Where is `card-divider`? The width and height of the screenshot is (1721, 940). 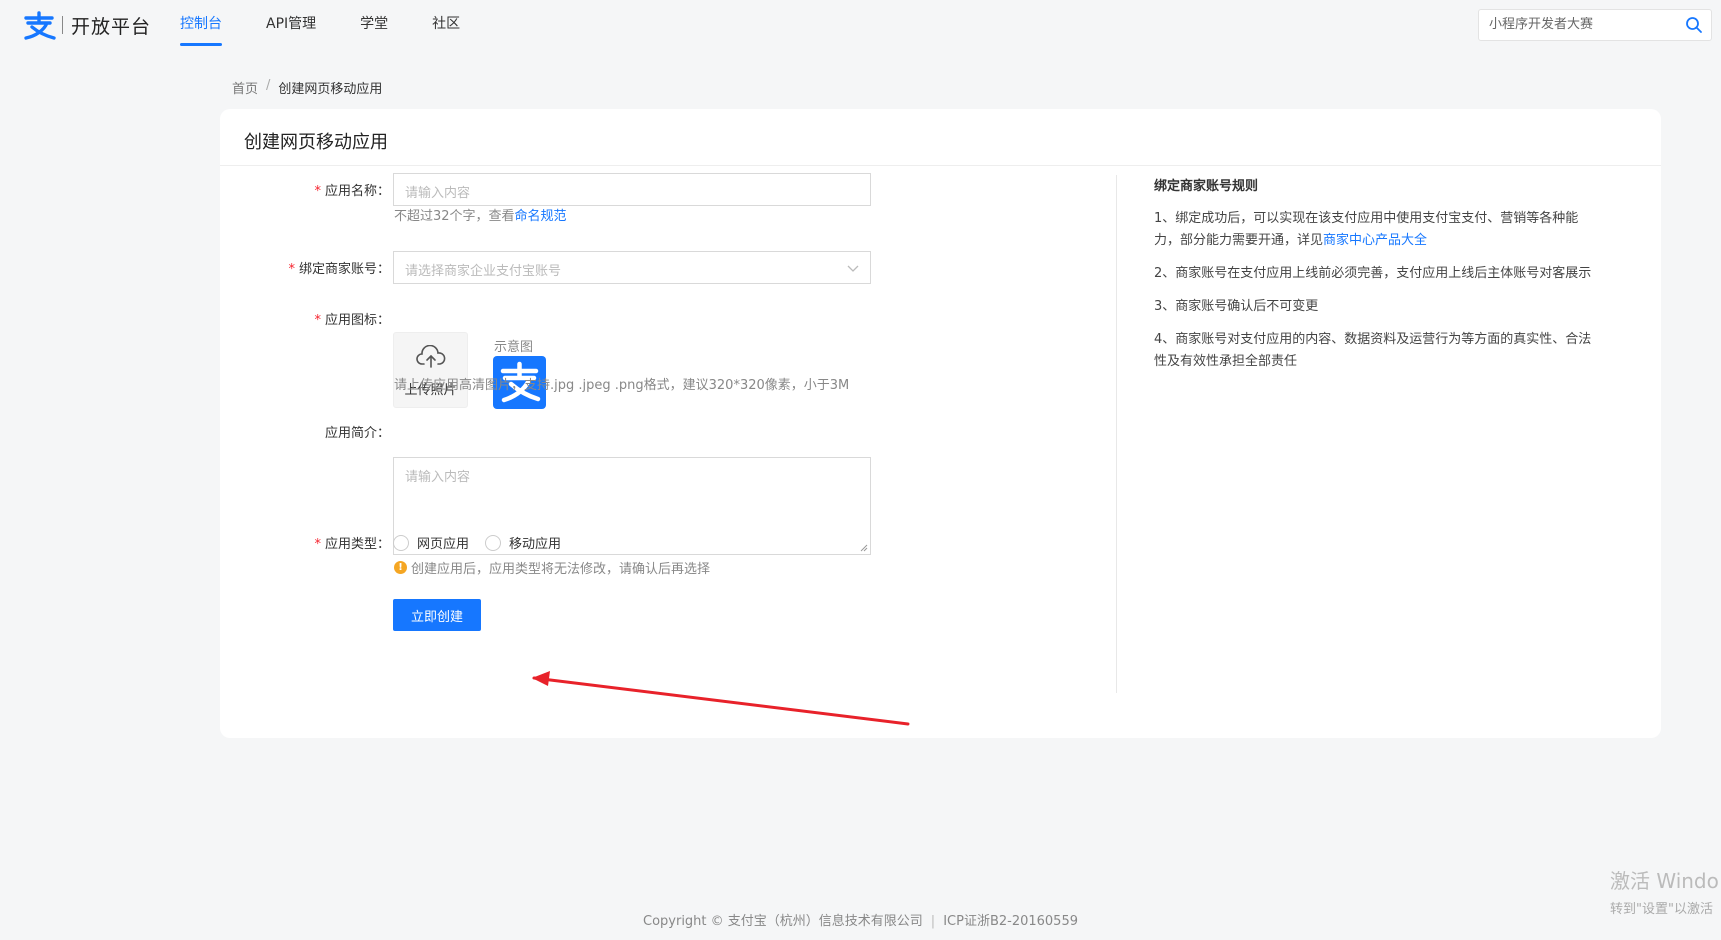
card-divider is located at coordinates (940, 165).